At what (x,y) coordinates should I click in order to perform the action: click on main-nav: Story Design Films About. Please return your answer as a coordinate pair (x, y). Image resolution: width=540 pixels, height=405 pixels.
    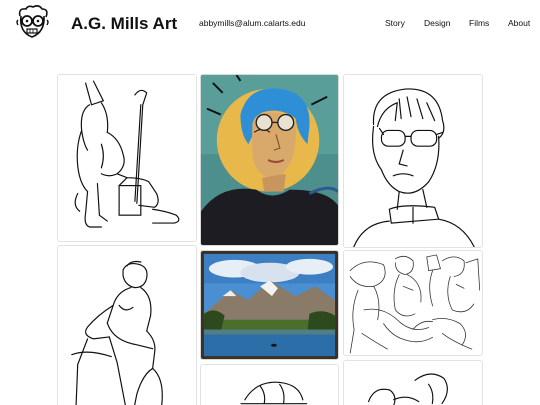
    Looking at the image, I should click on (270, 24).